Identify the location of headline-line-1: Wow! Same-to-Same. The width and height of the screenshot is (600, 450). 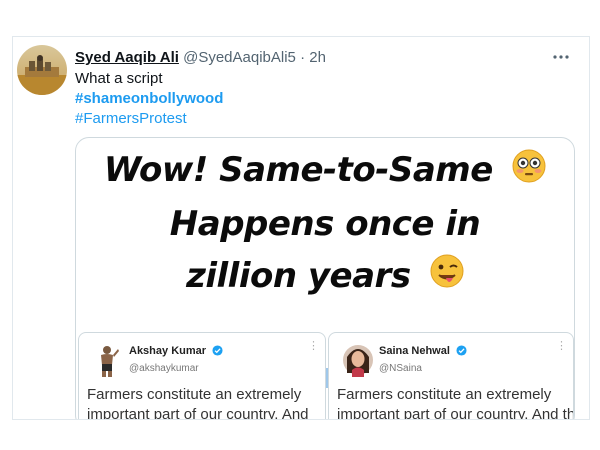
(298, 170).